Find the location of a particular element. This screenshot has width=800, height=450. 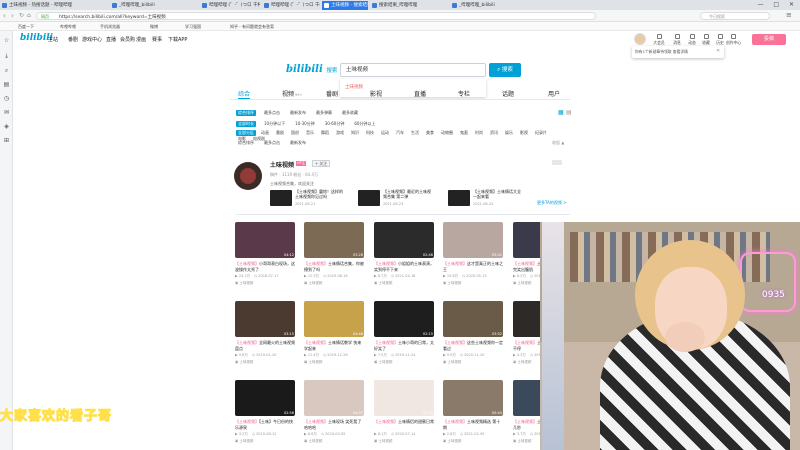

video-title: 【土味视频】小哥哥表白现场，这波操作太秀了 is located at coordinates (265, 266).